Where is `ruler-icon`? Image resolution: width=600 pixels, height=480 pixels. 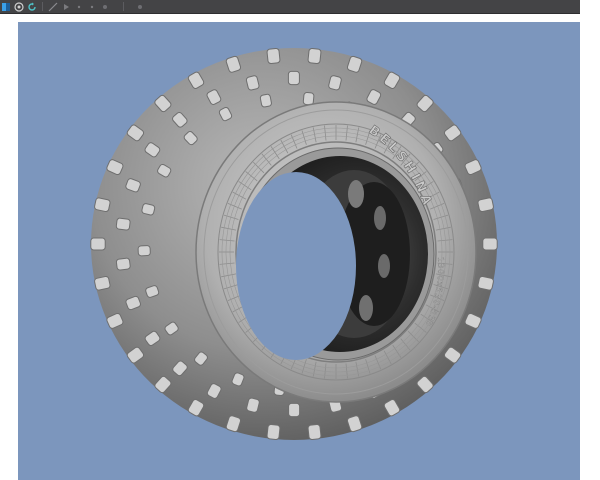
ruler-icon is located at coordinates (53, 7).